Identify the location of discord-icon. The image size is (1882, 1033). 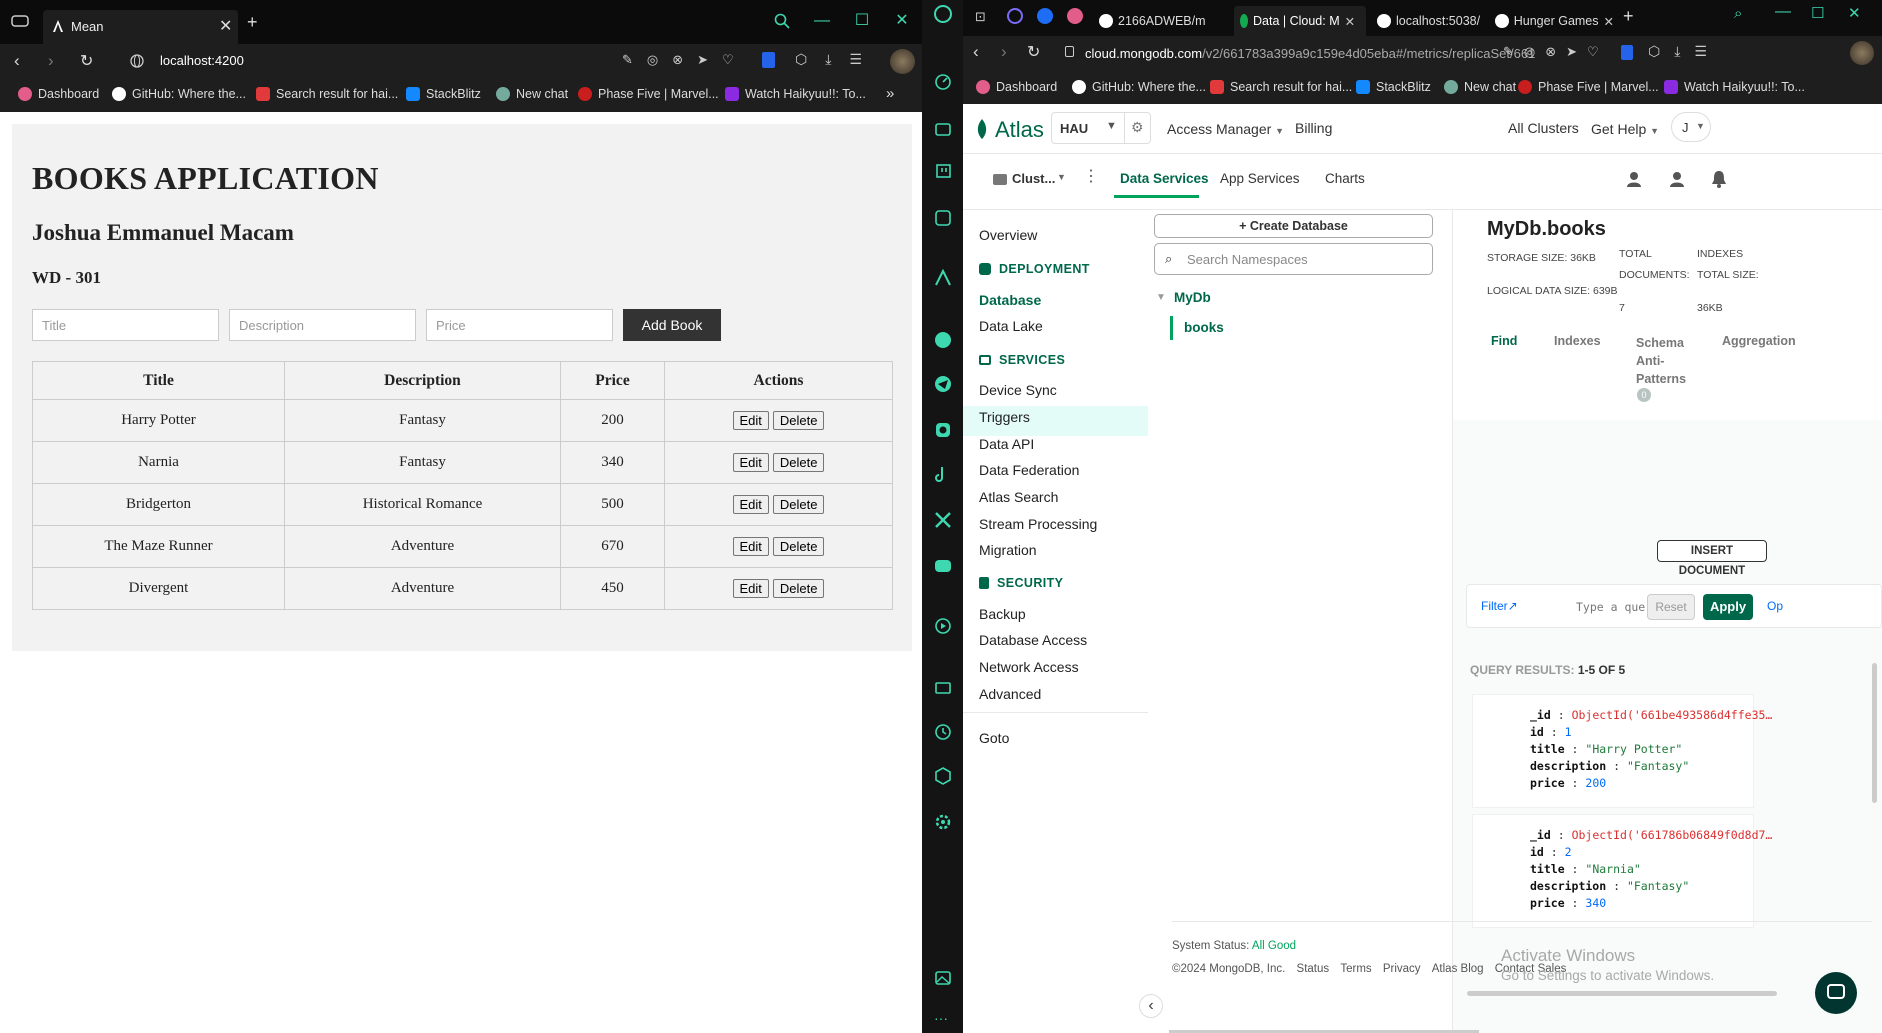
(943, 566).